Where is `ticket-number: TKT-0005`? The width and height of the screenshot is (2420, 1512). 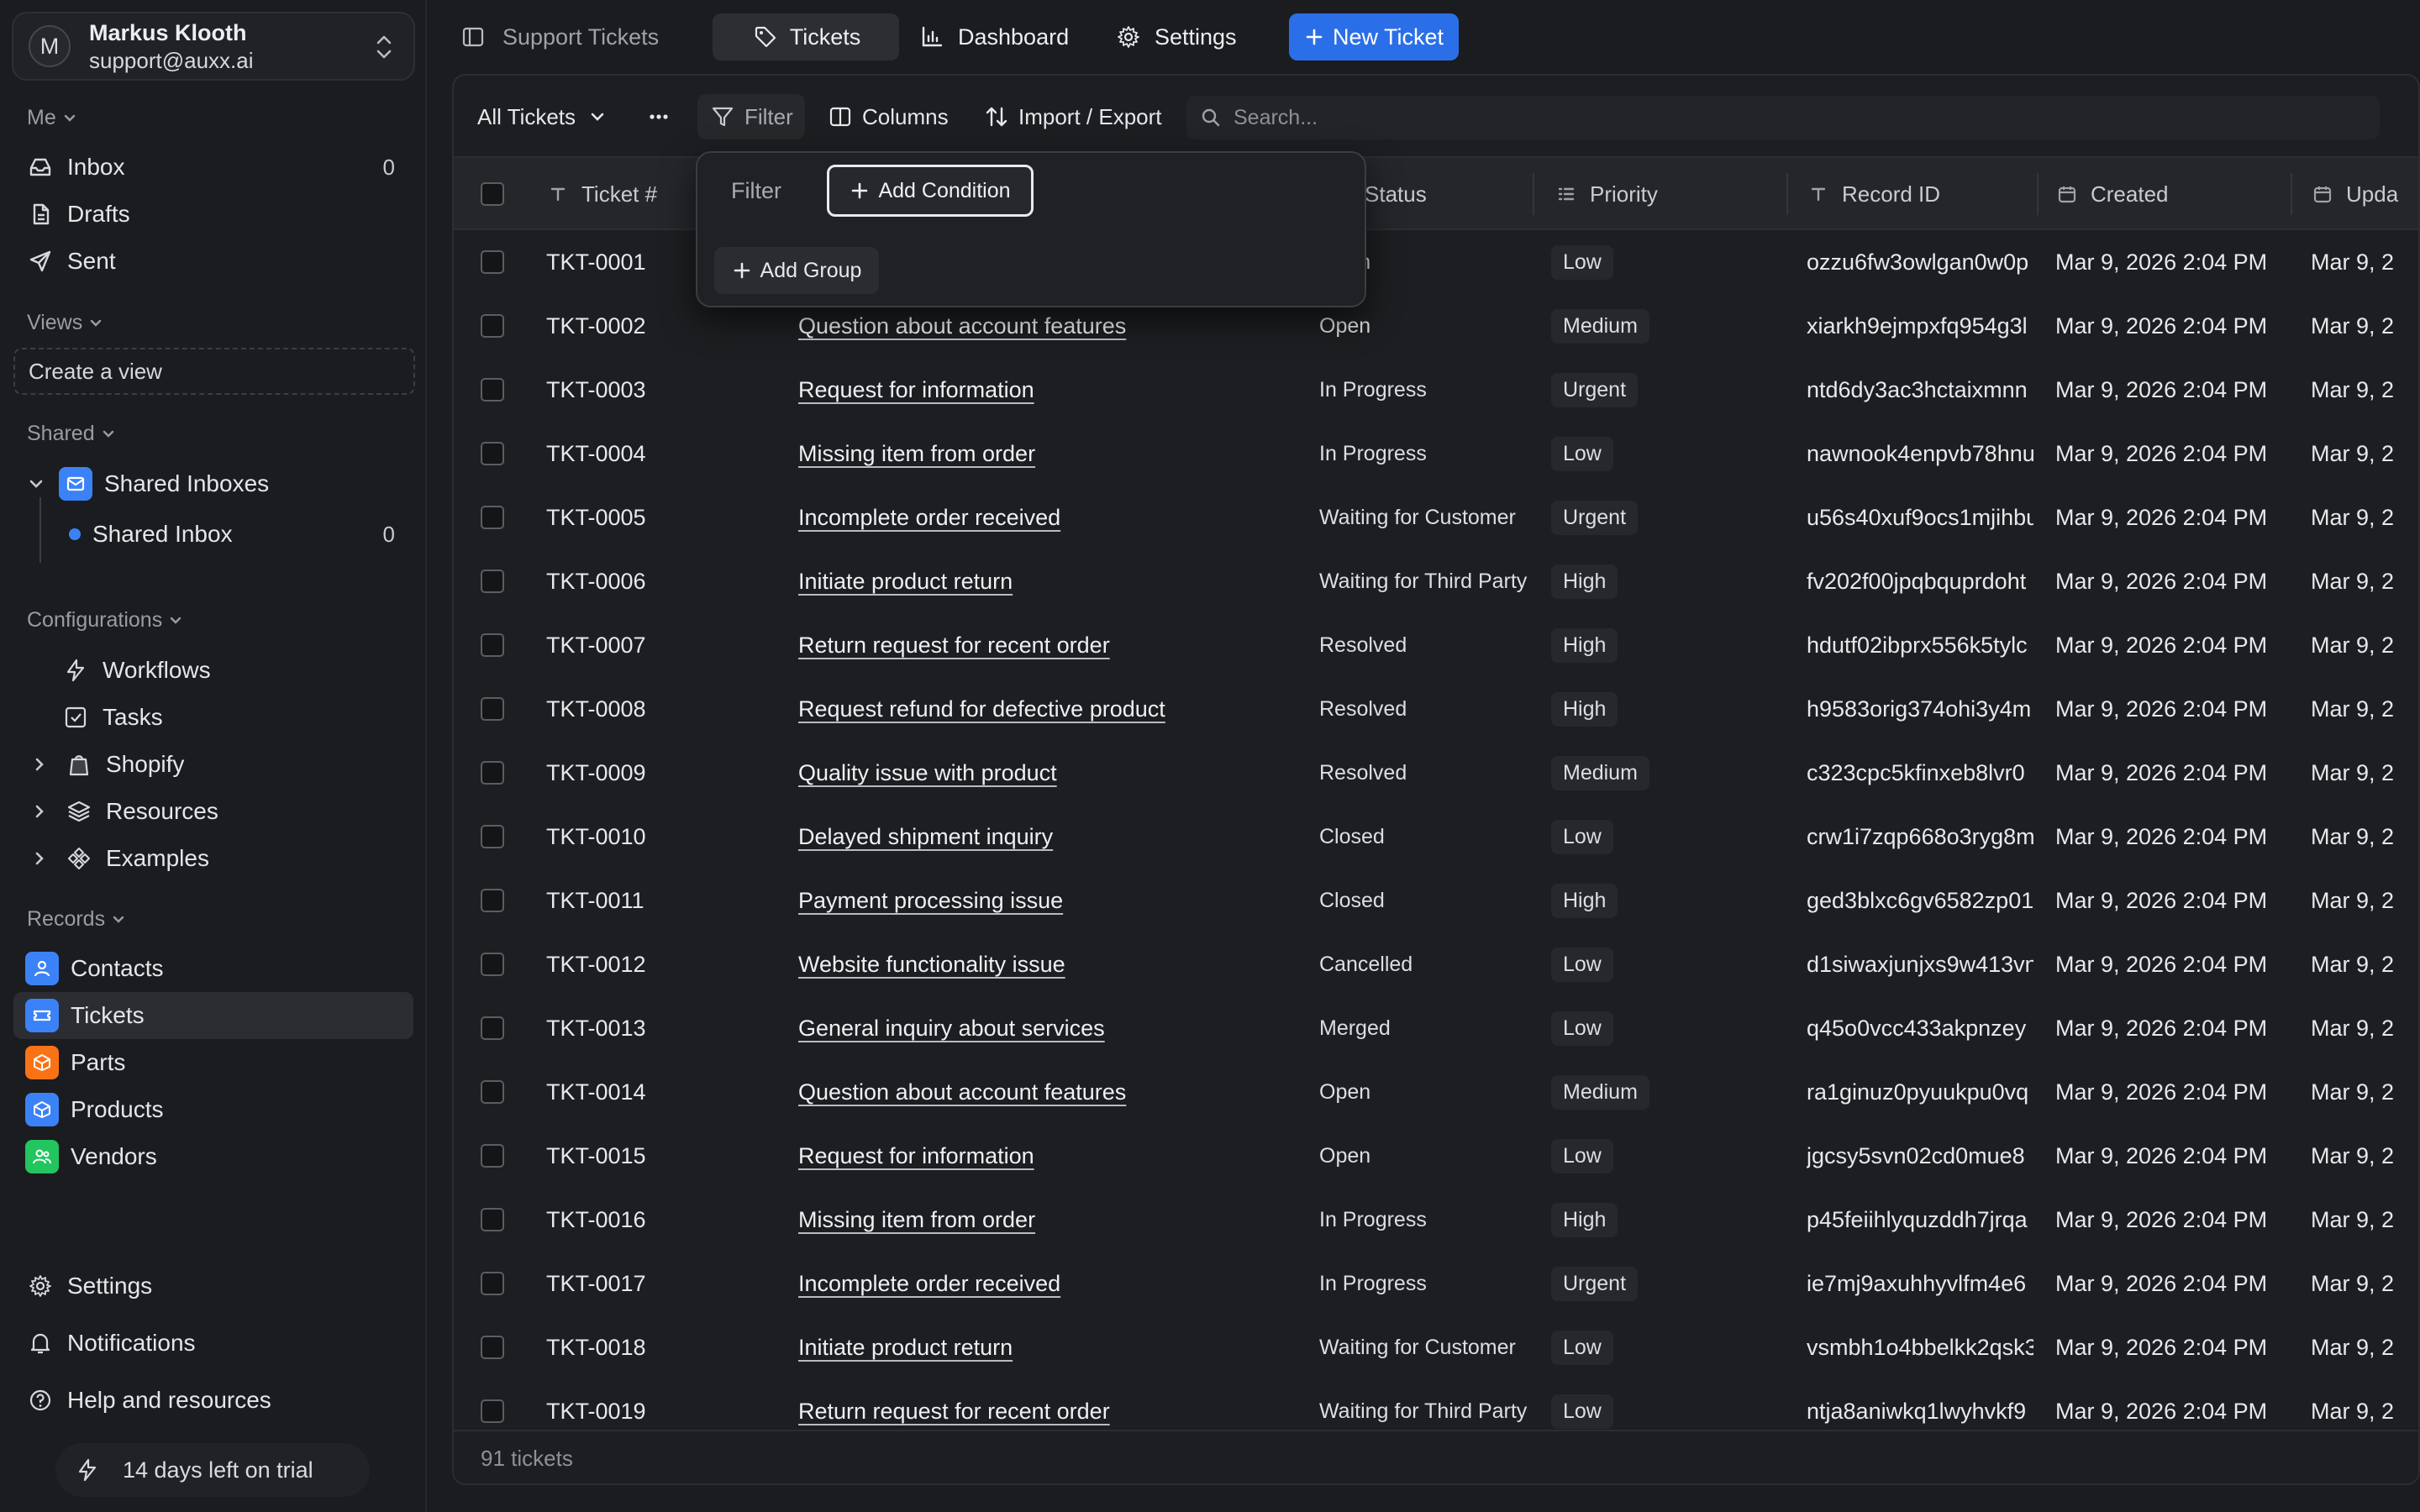 ticket-number: TKT-0005 is located at coordinates (656, 517).